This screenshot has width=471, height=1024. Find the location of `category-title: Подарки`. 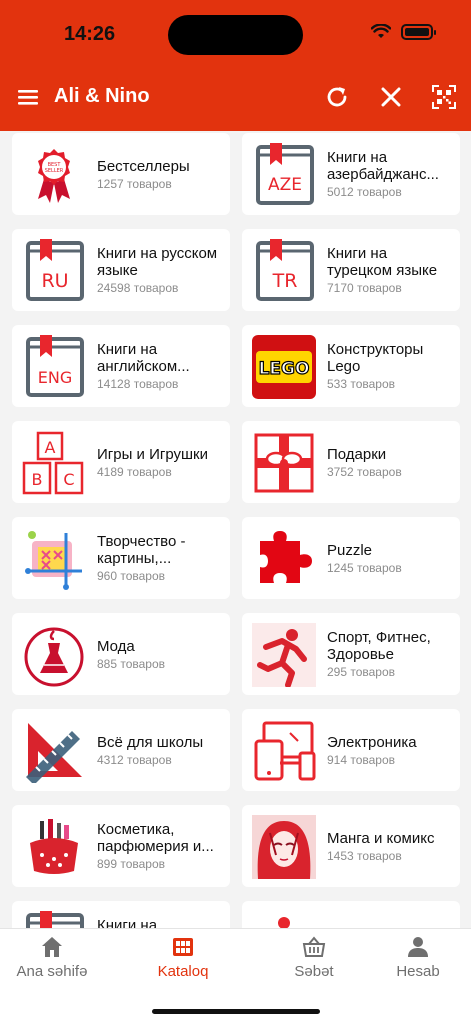

category-title: Подарки is located at coordinates (357, 454).